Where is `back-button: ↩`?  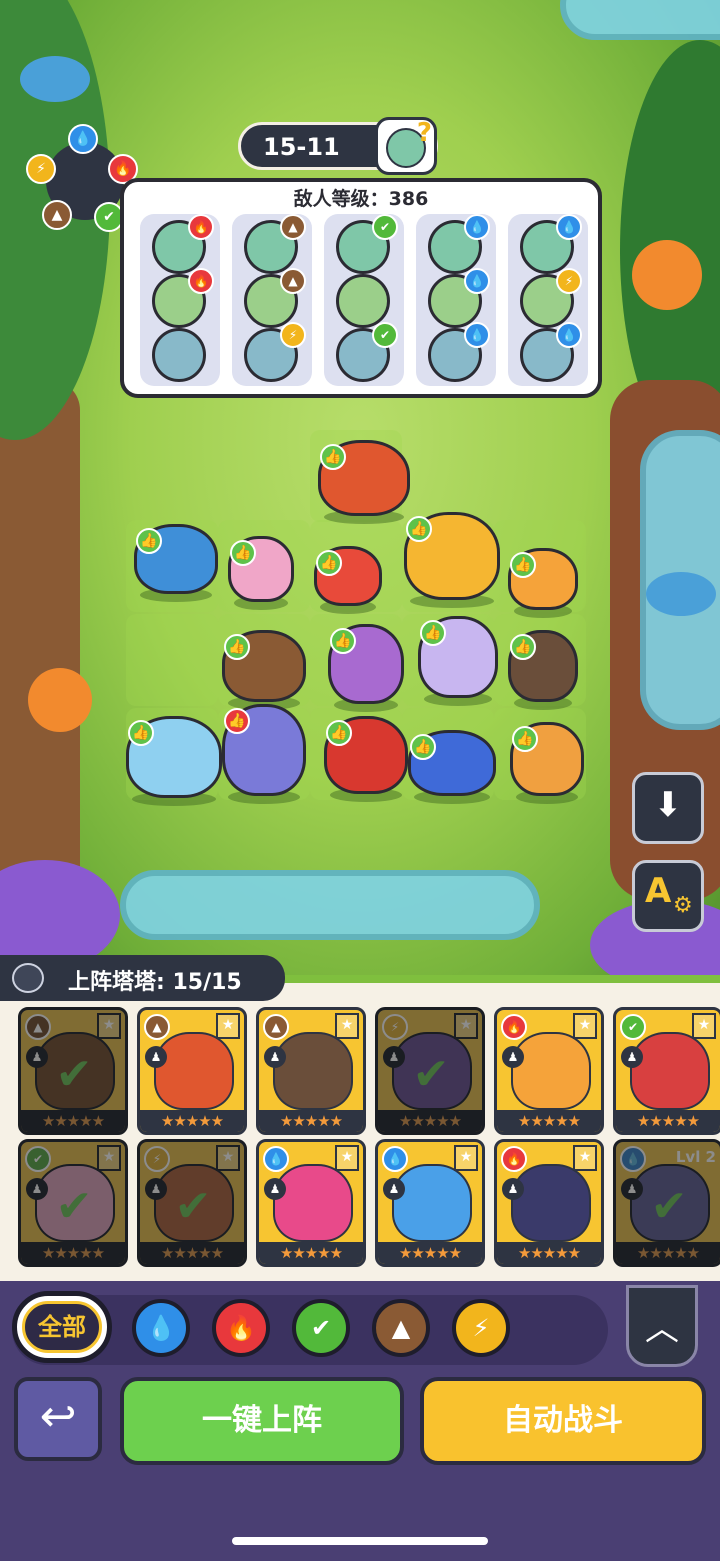 back-button: ↩ is located at coordinates (58, 1419).